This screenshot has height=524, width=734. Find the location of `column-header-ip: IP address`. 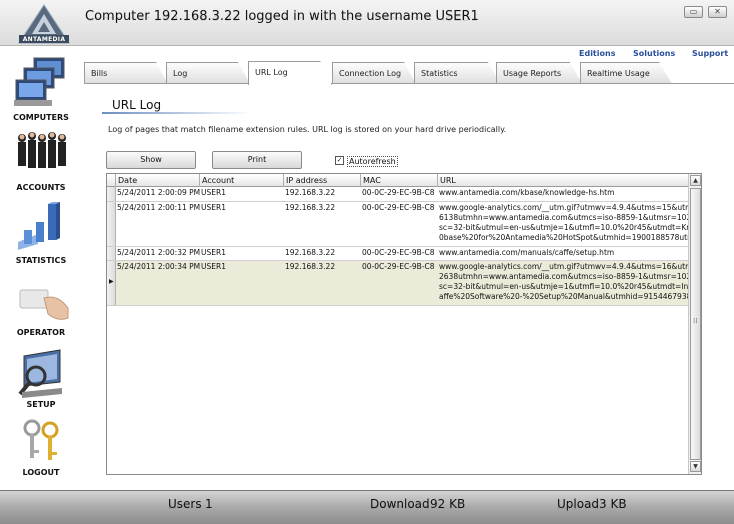

column-header-ip: IP address is located at coordinates (322, 180).